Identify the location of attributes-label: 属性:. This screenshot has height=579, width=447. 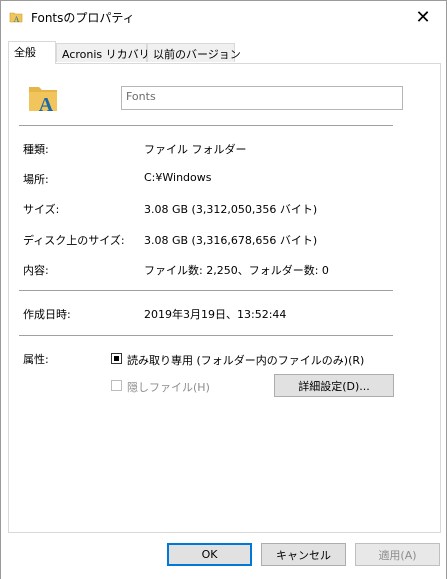
(36, 359).